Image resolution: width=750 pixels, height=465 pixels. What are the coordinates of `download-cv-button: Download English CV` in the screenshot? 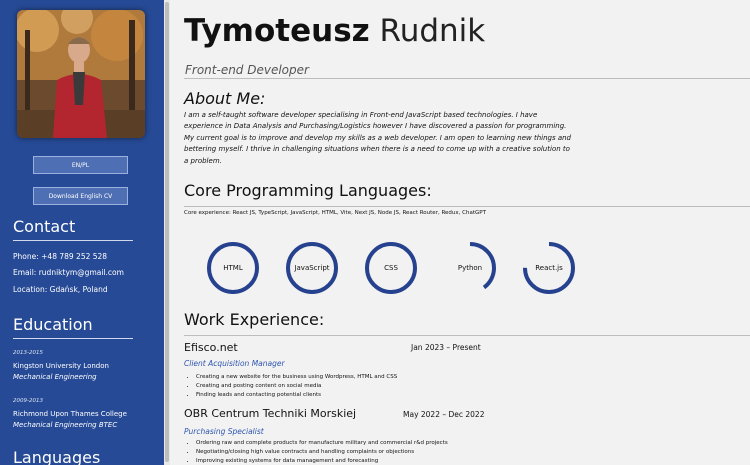 It's located at (80, 196).